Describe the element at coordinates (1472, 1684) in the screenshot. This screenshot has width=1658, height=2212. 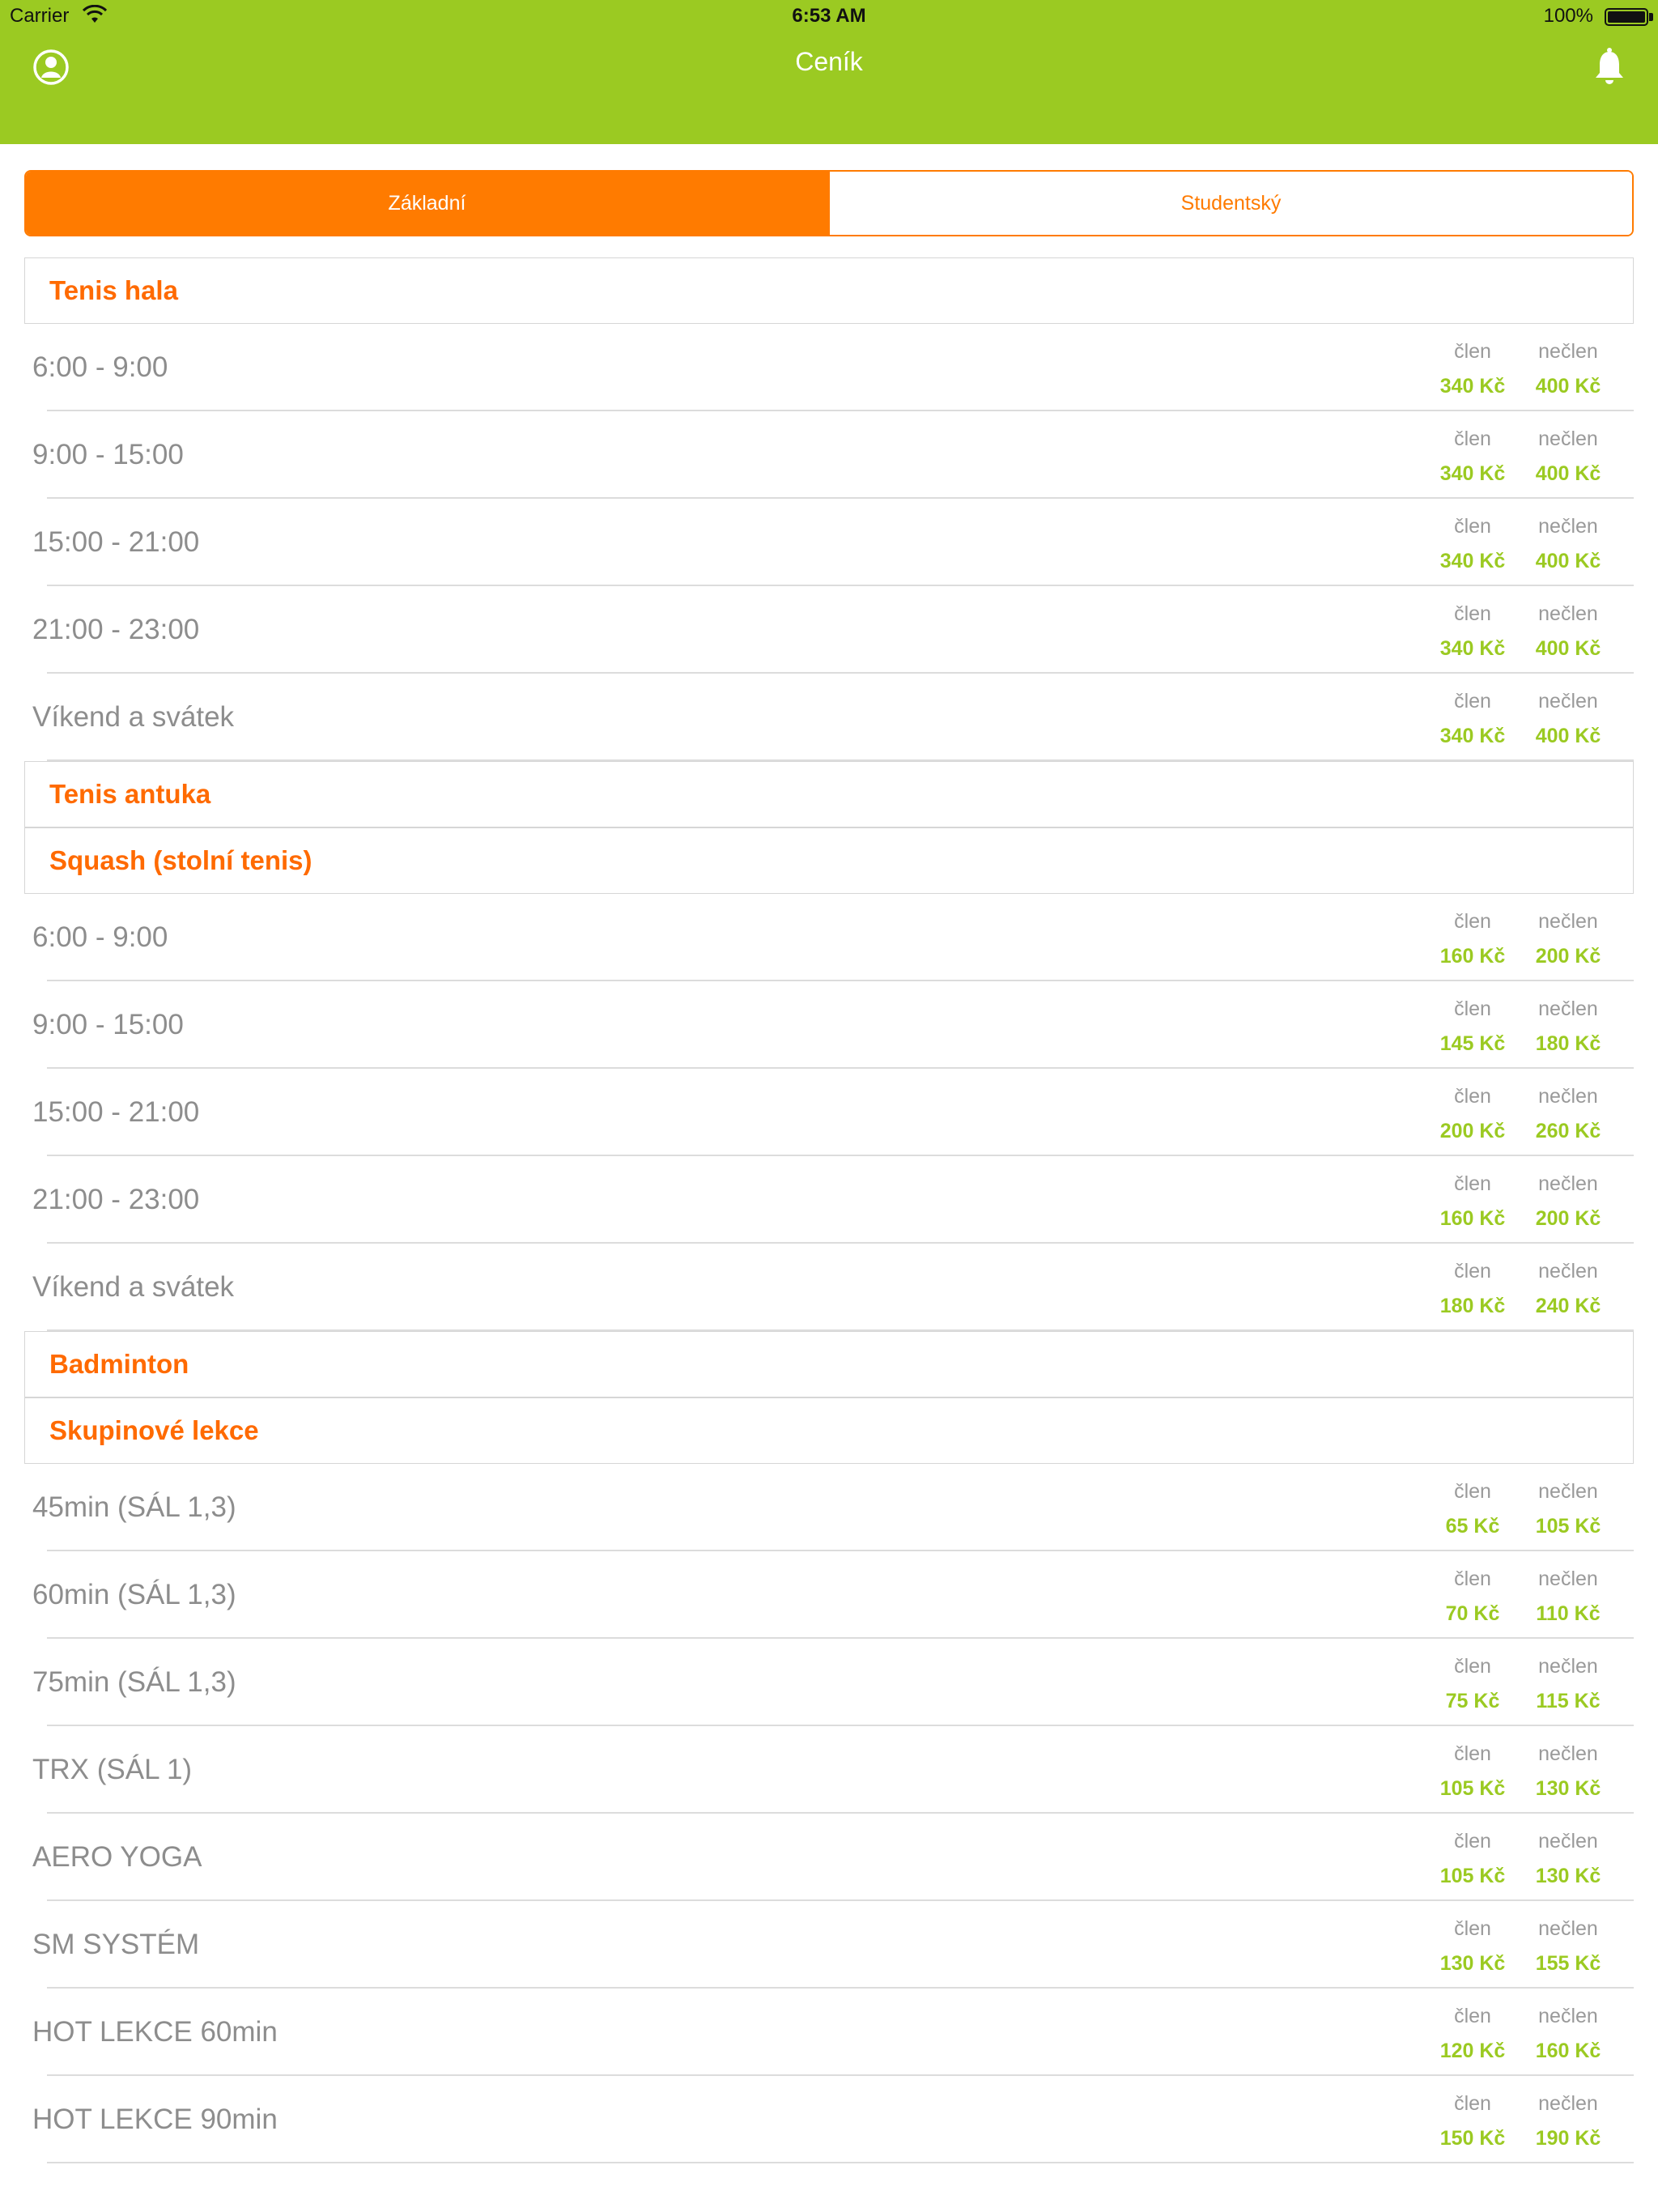
I see `member-price: člen 75 Kč` at that location.